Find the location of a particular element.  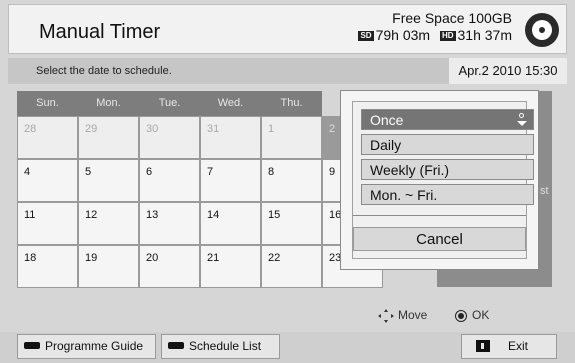

schedule-list-label: Schedule List is located at coordinates (225, 346).